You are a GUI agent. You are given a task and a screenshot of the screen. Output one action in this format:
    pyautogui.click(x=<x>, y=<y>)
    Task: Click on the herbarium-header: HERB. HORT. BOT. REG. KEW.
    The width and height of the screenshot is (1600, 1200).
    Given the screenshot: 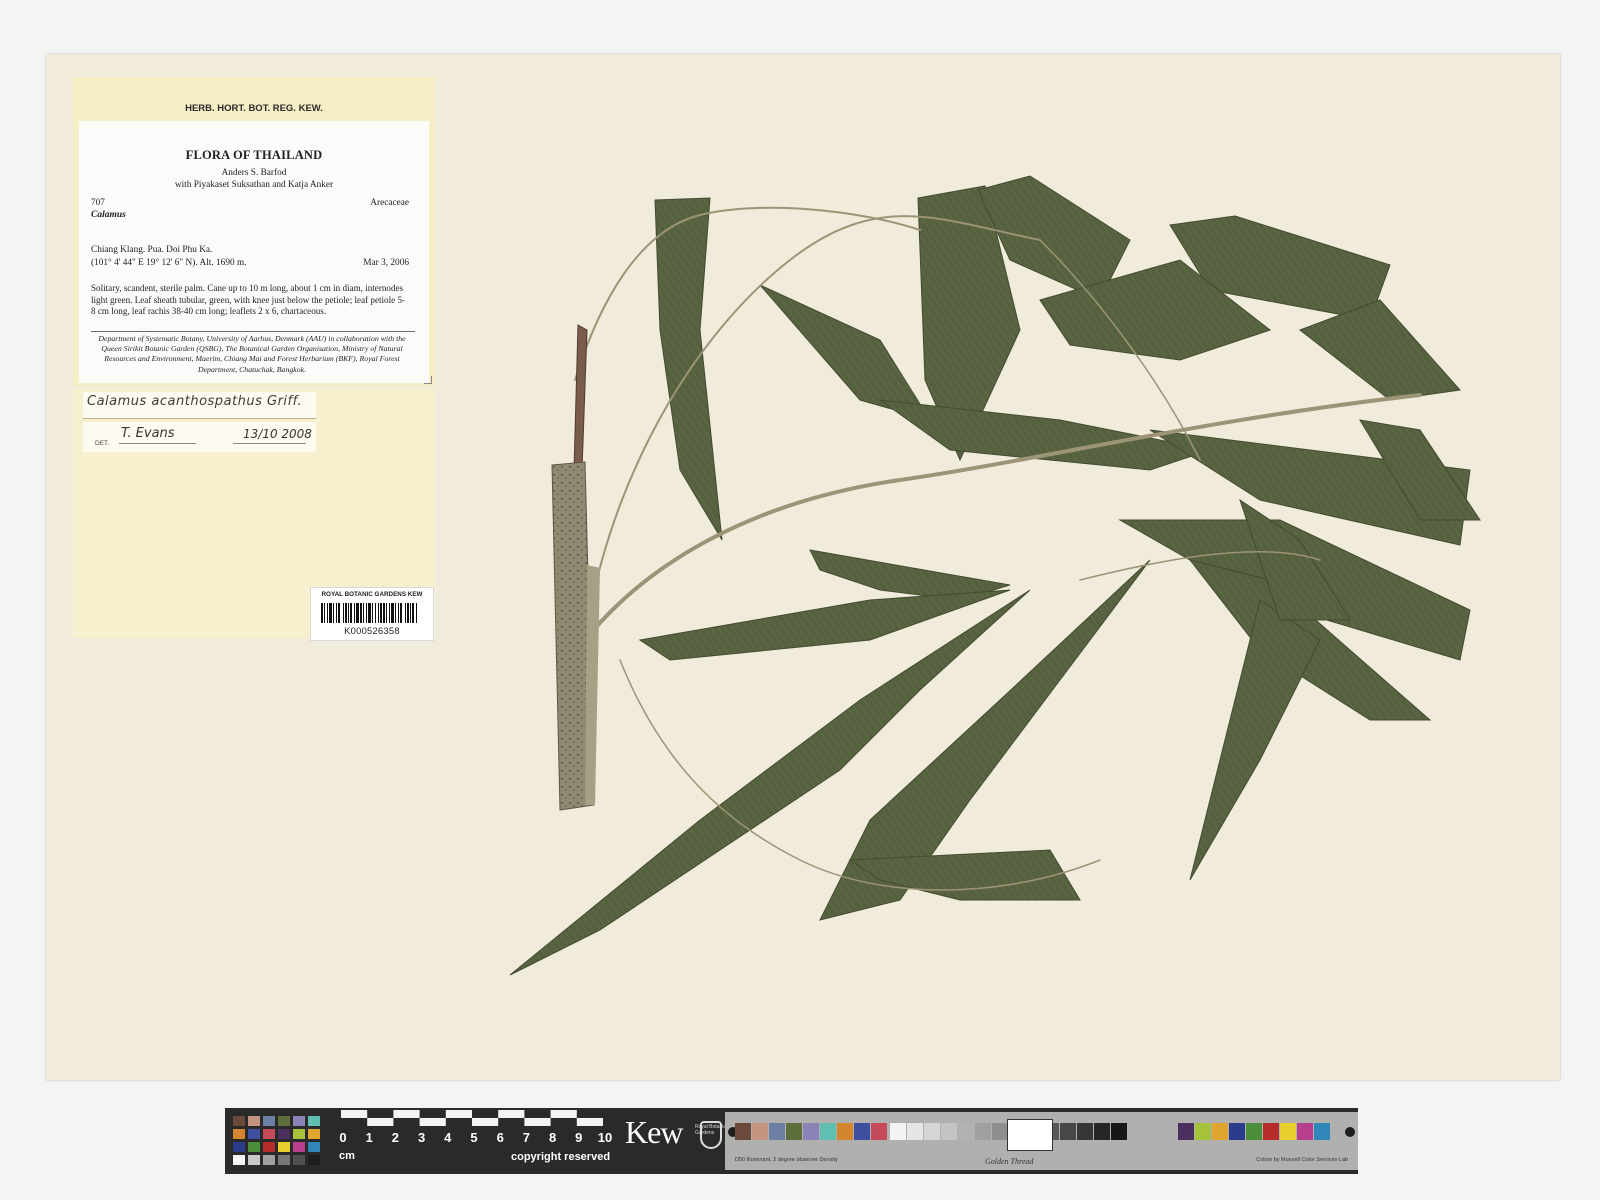 What is the action you would take?
    pyautogui.click(x=254, y=108)
    